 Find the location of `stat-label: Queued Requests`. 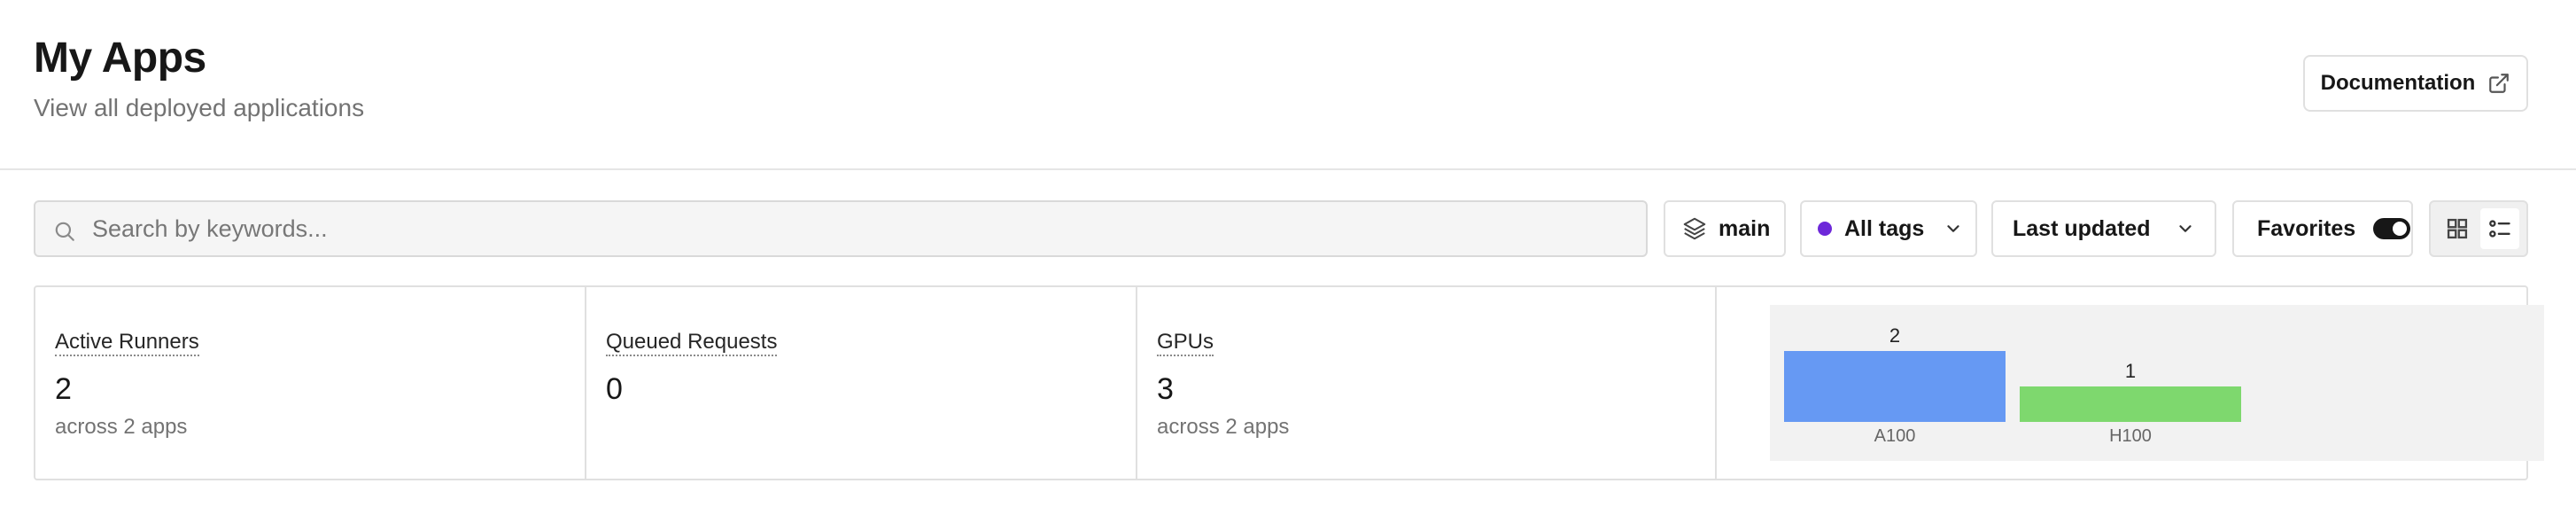

stat-label: Queued Requests is located at coordinates (692, 343).